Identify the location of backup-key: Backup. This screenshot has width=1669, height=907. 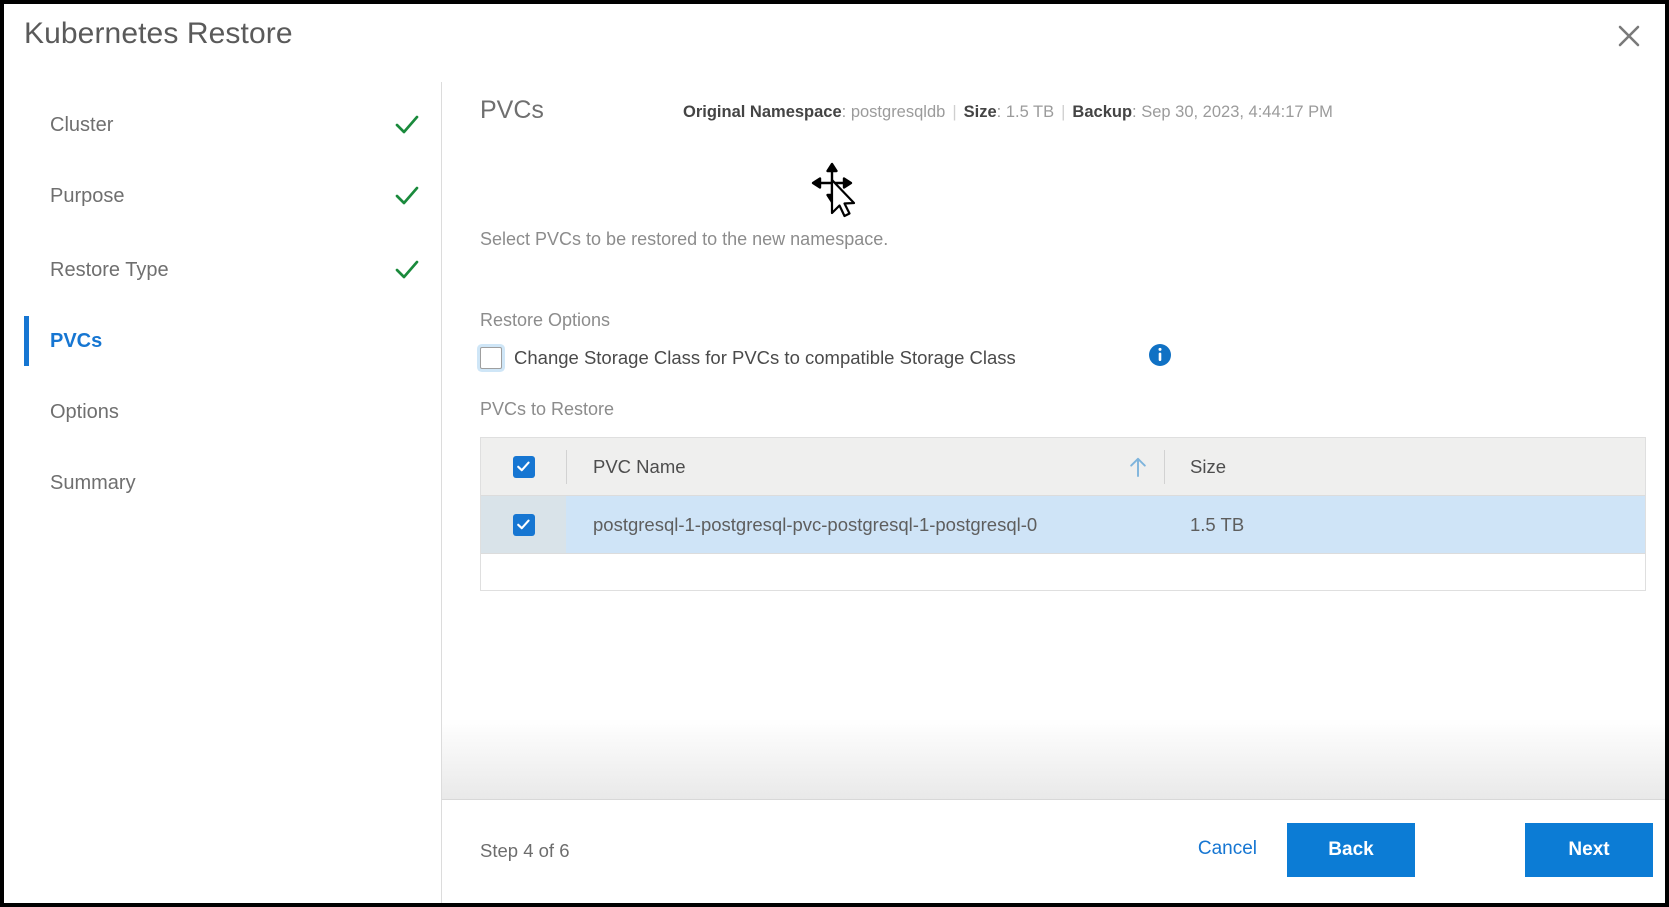
(1102, 112).